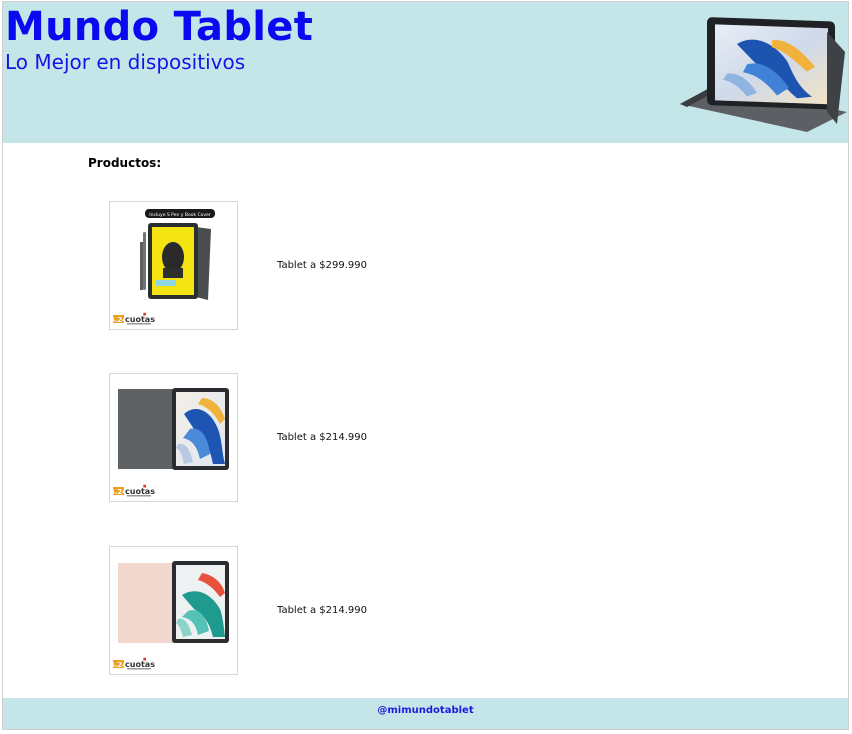 The height and width of the screenshot is (734, 852). What do you see at coordinates (763, 74) in the screenshot?
I see `hero-tablet-image` at bounding box center [763, 74].